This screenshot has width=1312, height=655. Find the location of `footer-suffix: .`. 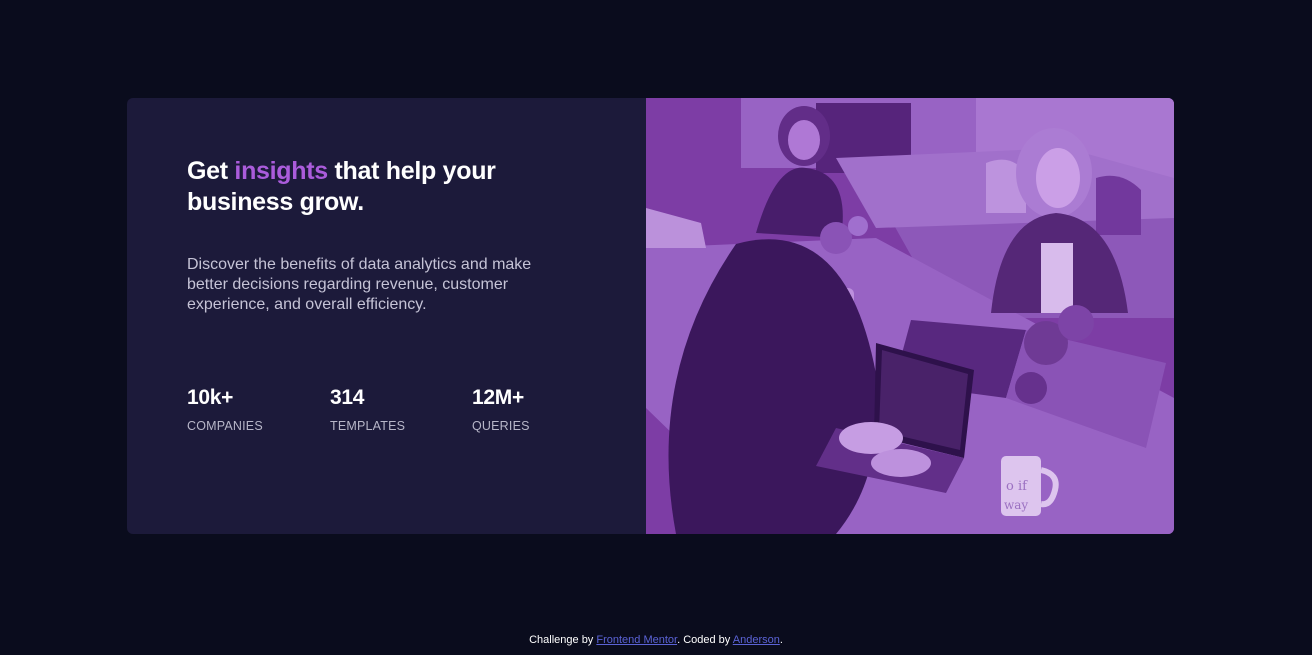

footer-suffix: . is located at coordinates (781, 640).